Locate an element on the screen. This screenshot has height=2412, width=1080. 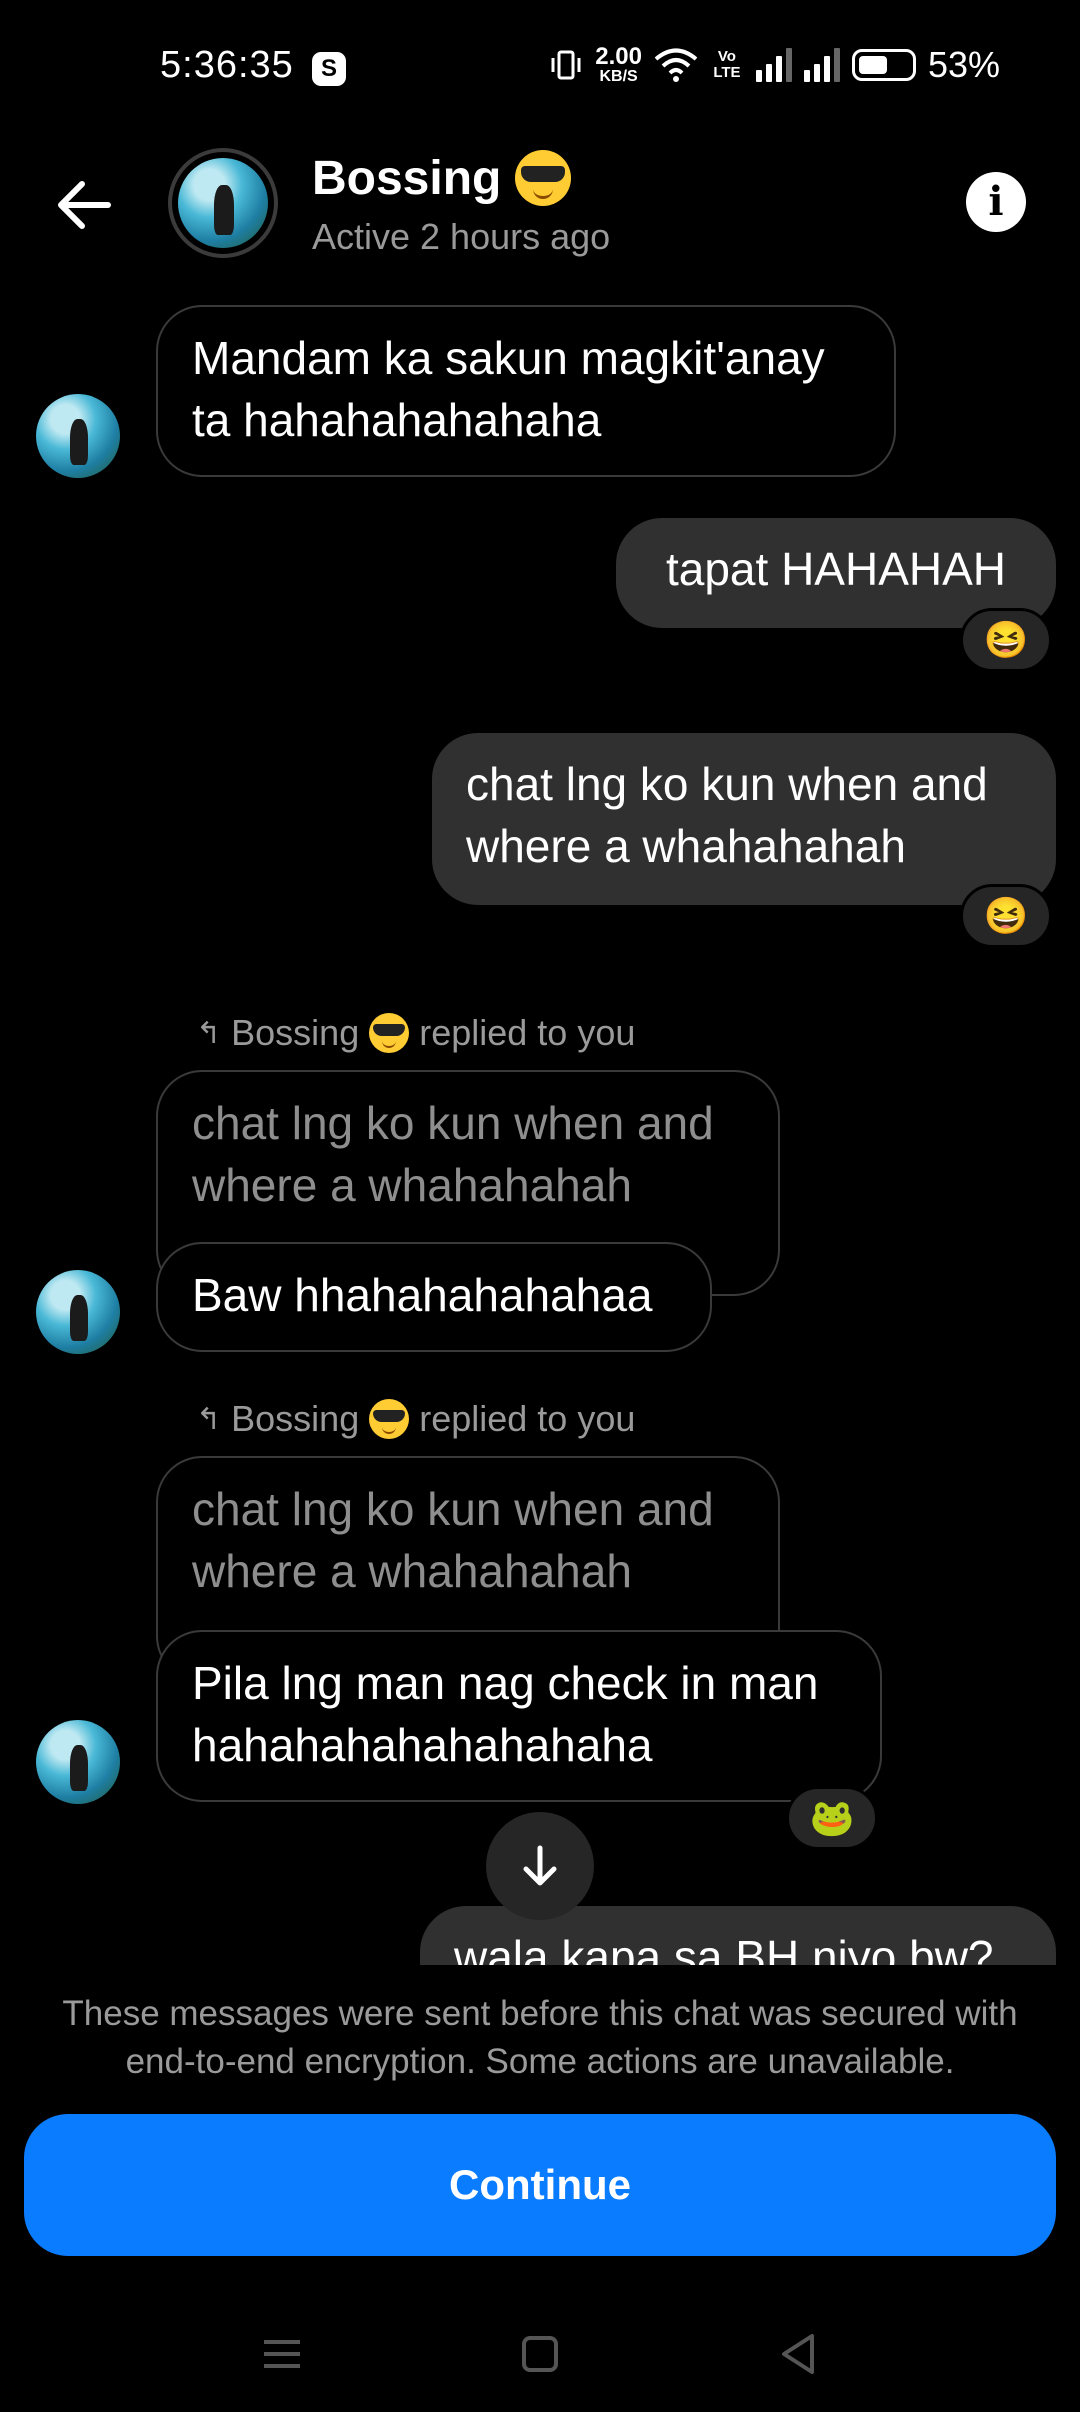
status-indicators: 2.00 KB/S Vo LTE 53% is located at coordinates (774, 65).